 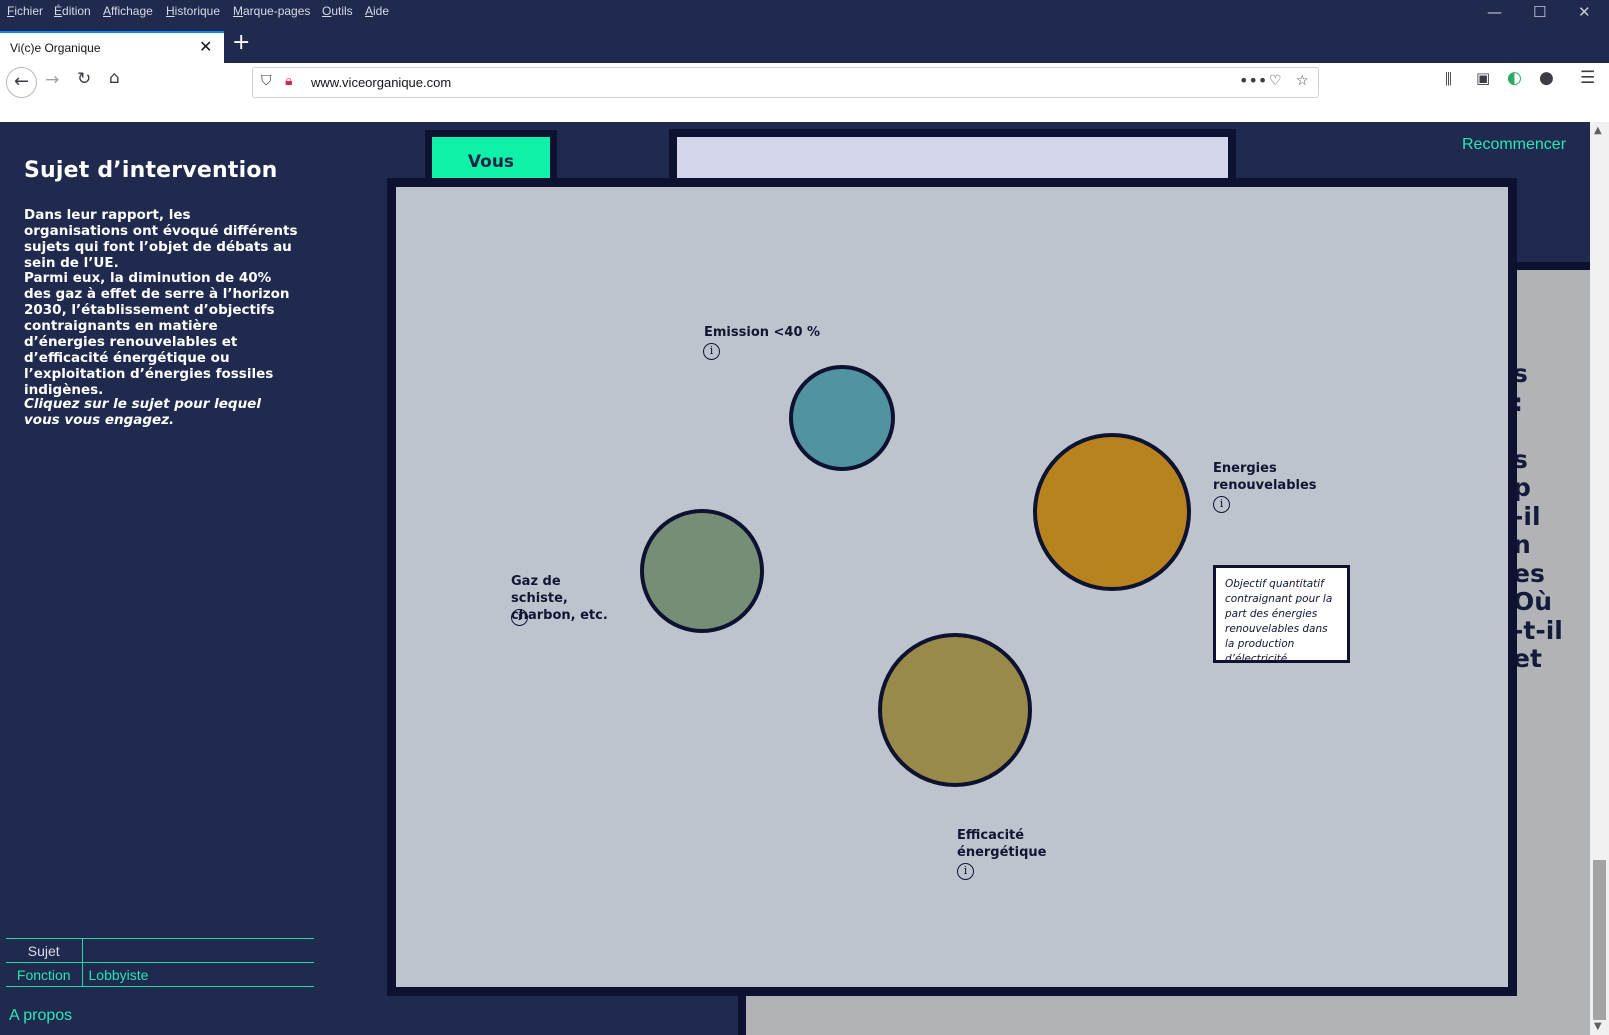 I want to click on back-arrow-icon: ←, so click(x=21, y=82).